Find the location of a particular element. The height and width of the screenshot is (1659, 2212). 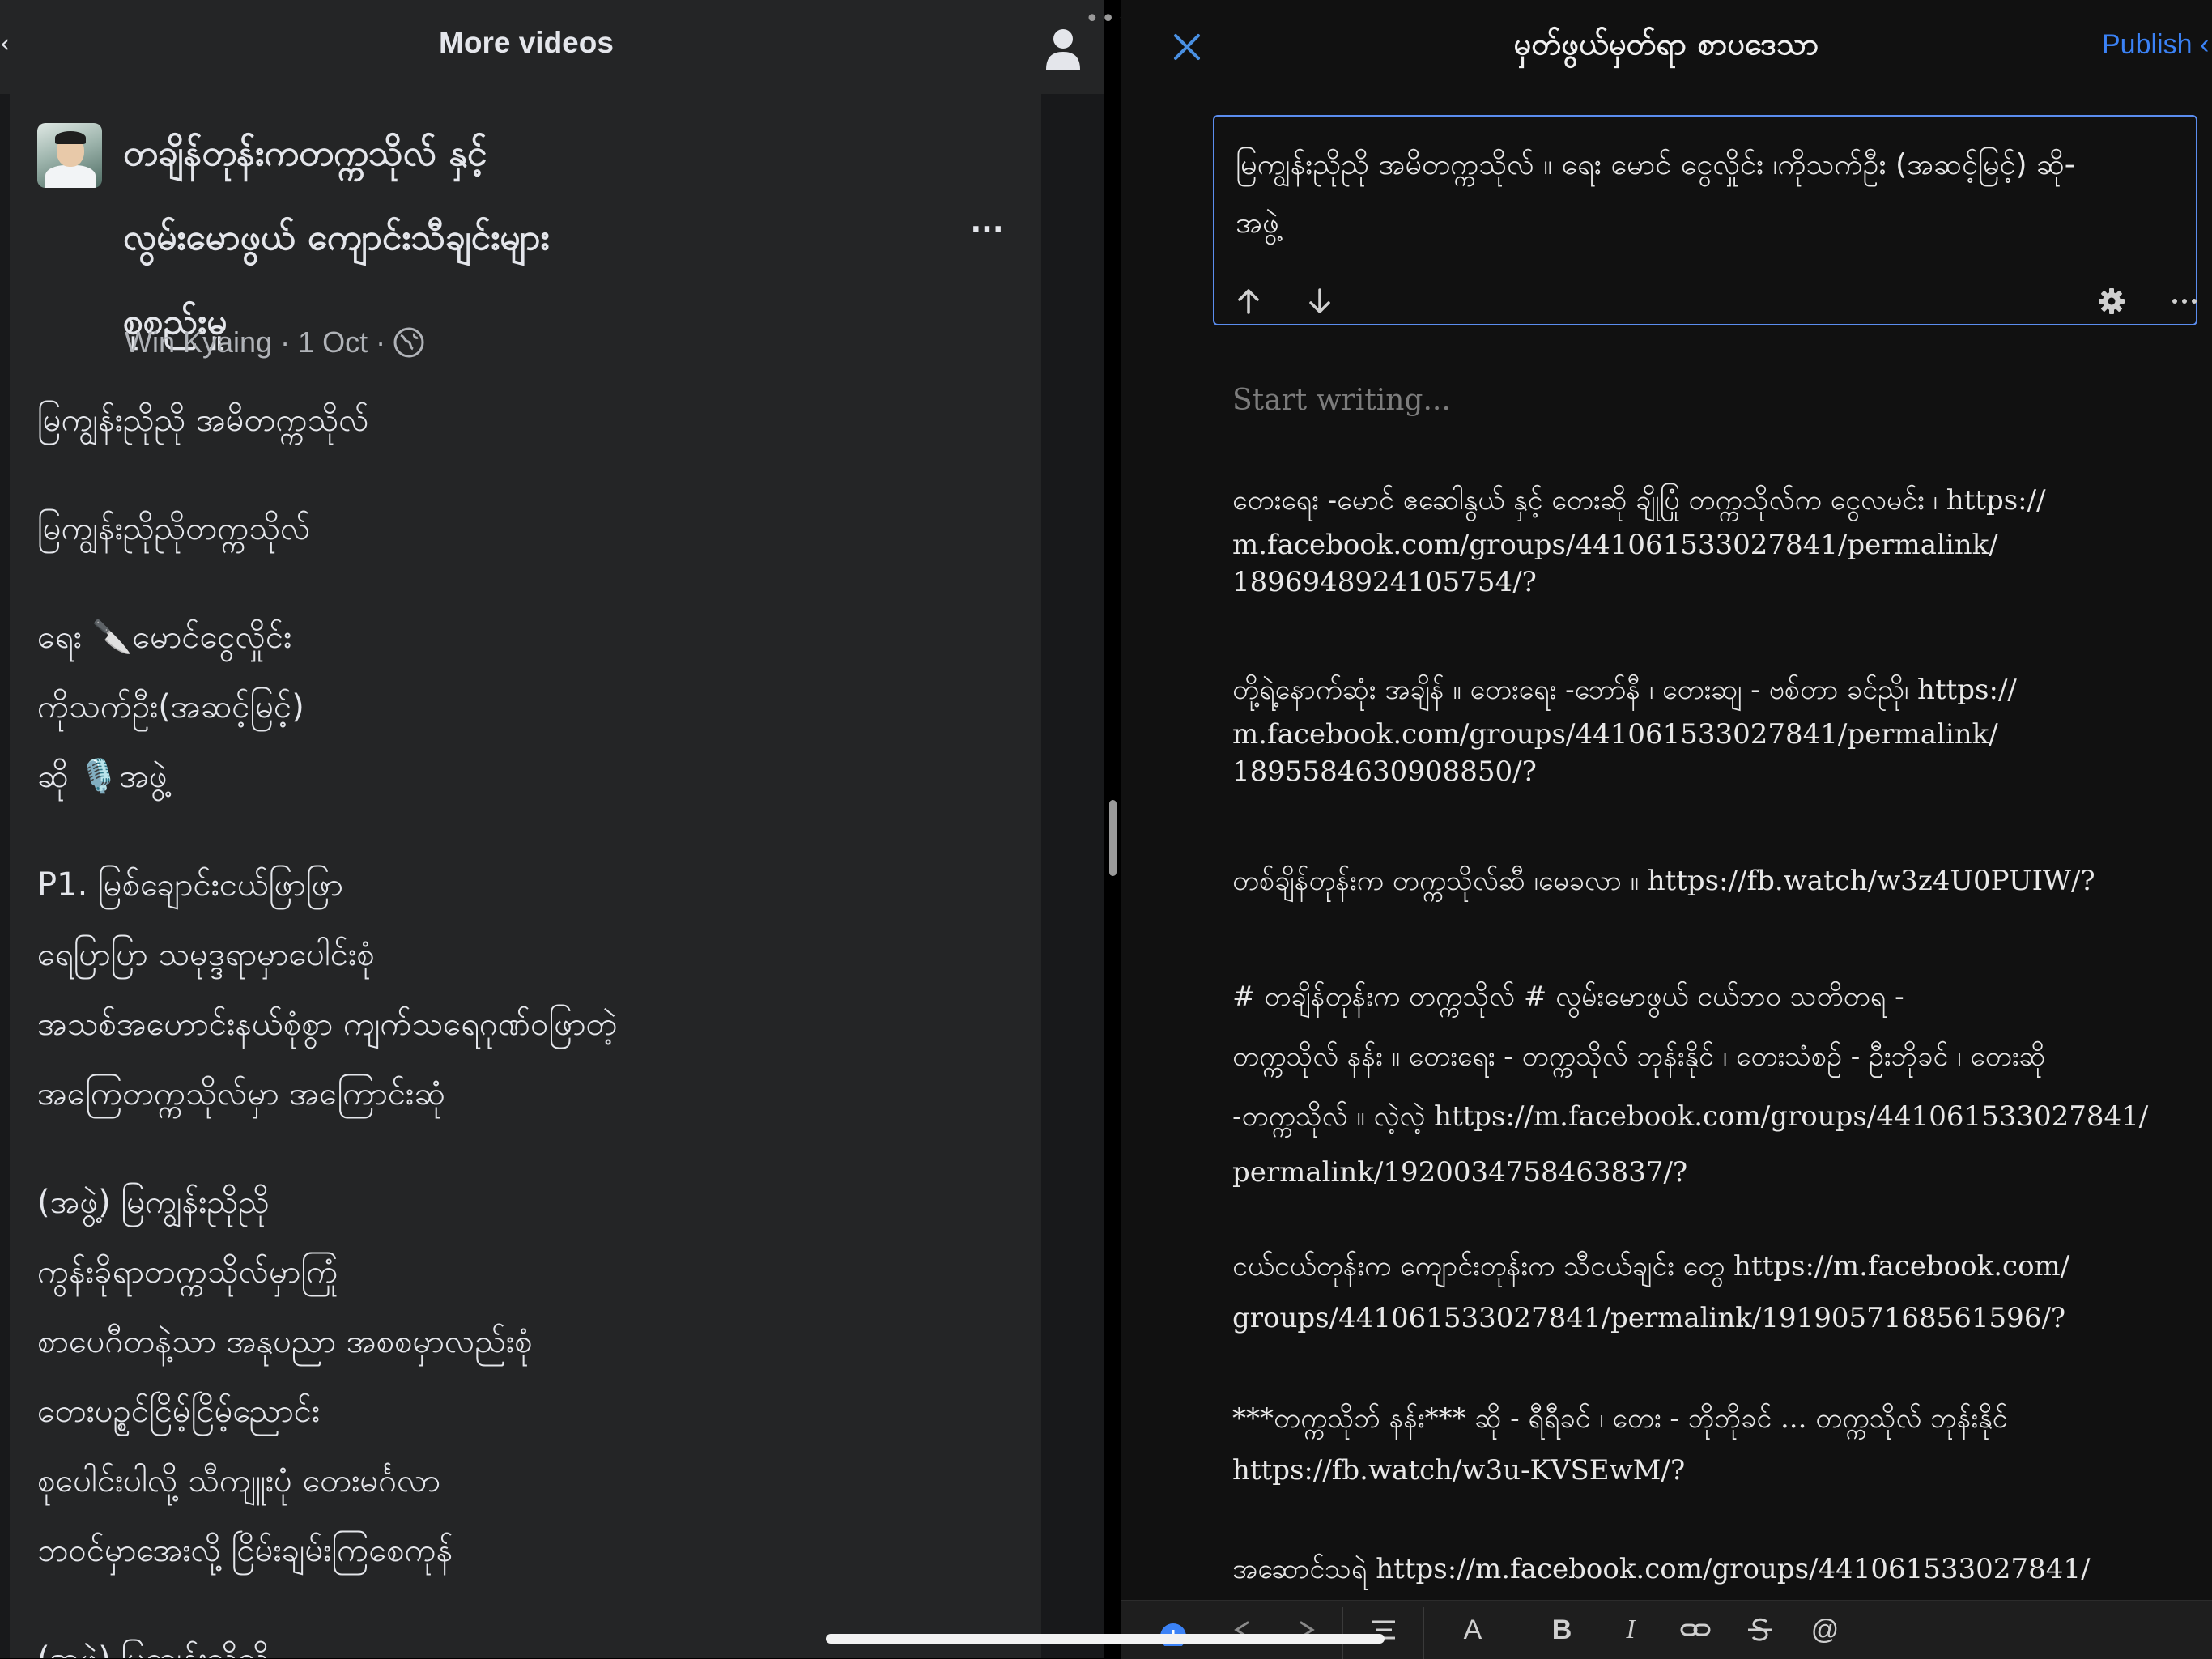

publish-button: Publish ‹ is located at coordinates (2155, 47).